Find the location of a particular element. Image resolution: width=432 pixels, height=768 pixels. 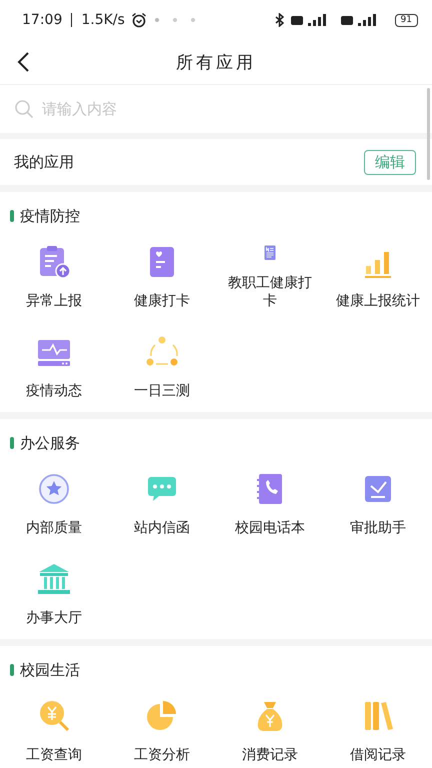

section-title: 疫情防控 is located at coordinates (50, 216).